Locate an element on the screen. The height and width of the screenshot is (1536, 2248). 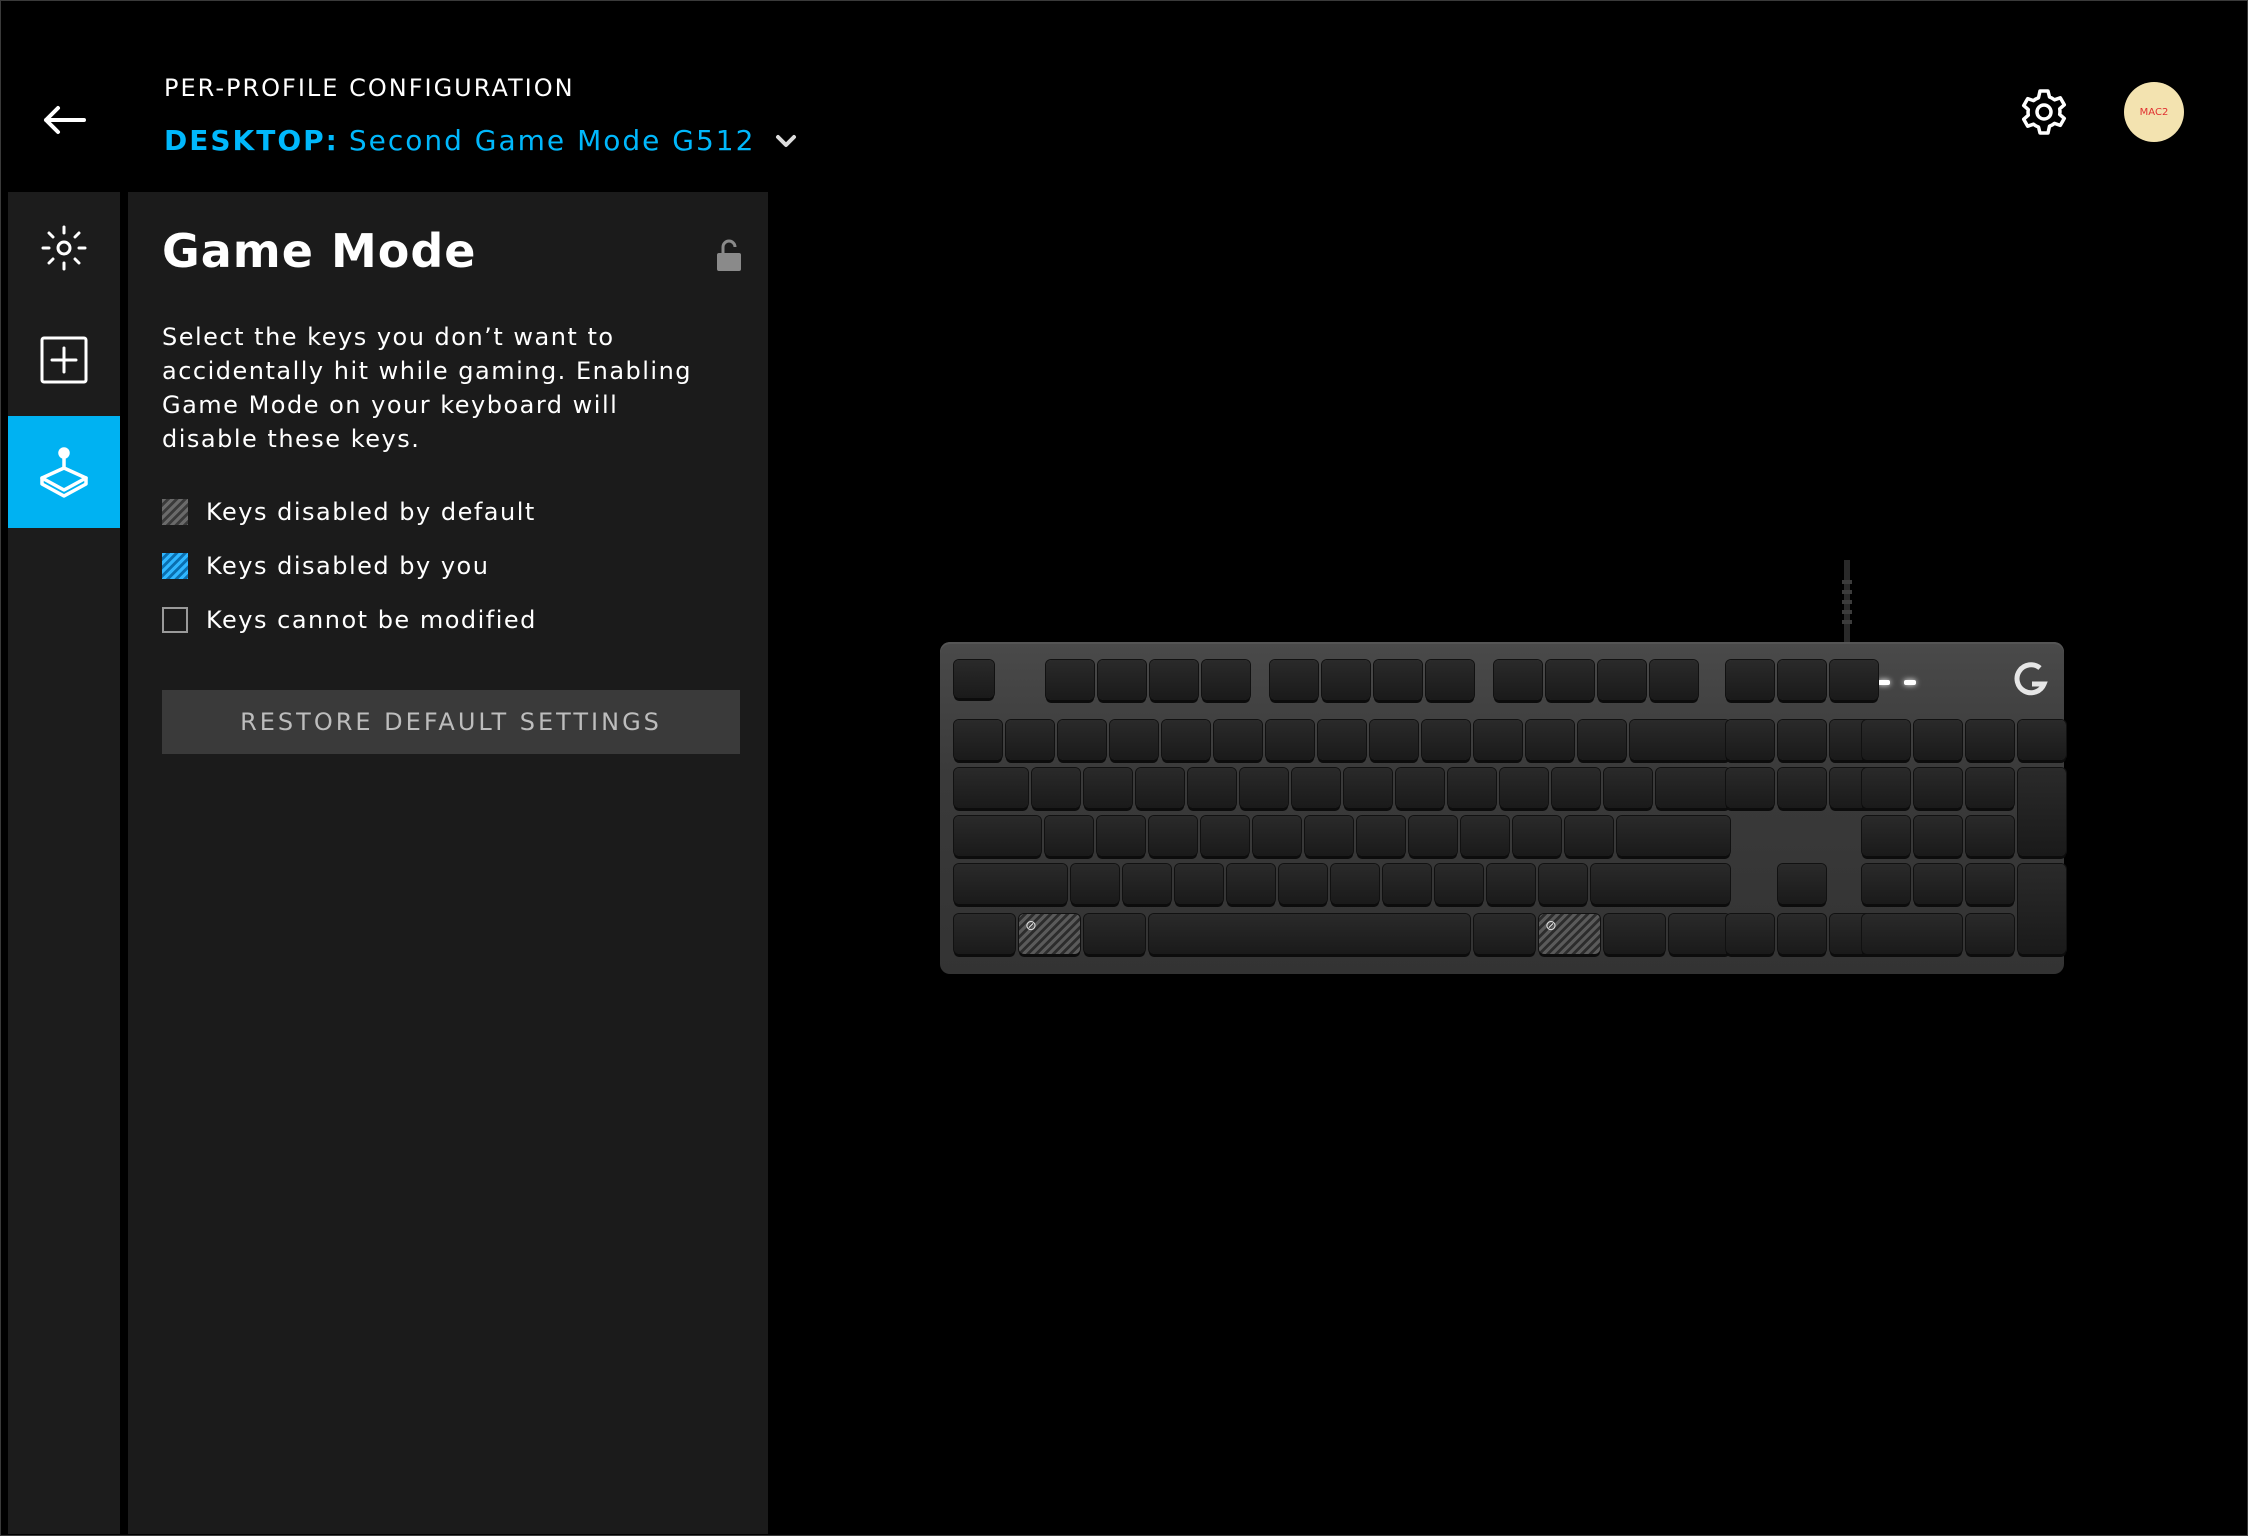
sidebar-item-game-mode is located at coordinates (64, 472).